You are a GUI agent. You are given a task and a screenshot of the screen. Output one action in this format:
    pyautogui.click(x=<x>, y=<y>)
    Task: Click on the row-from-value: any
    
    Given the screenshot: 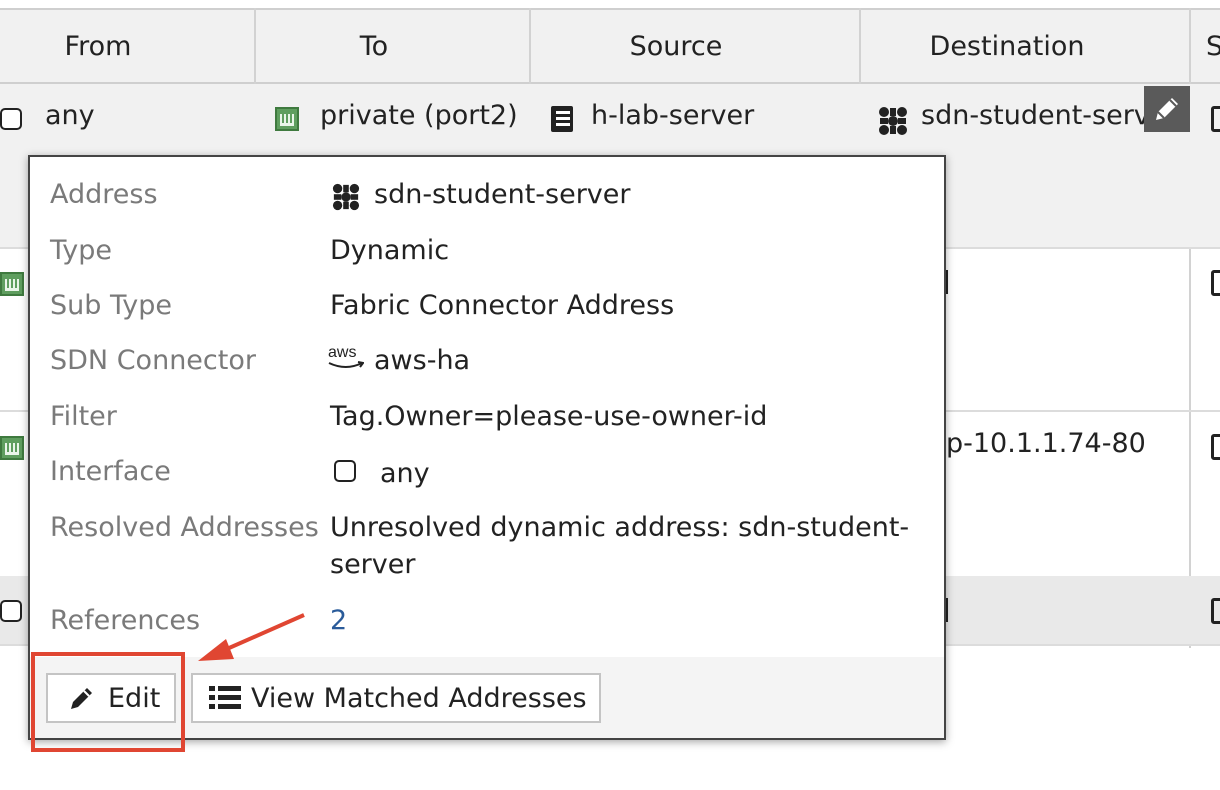 What is the action you would take?
    pyautogui.click(x=70, y=115)
    